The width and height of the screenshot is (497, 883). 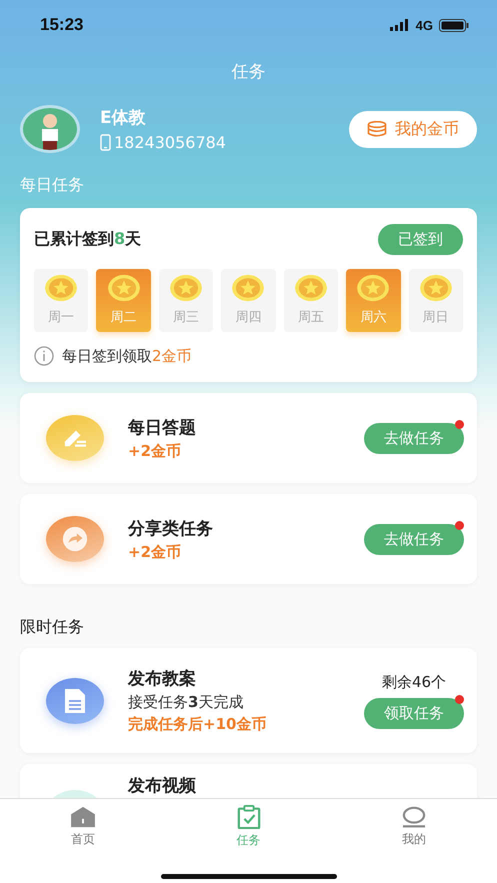 What do you see at coordinates (105, 142) in the screenshot?
I see `phone-icon` at bounding box center [105, 142].